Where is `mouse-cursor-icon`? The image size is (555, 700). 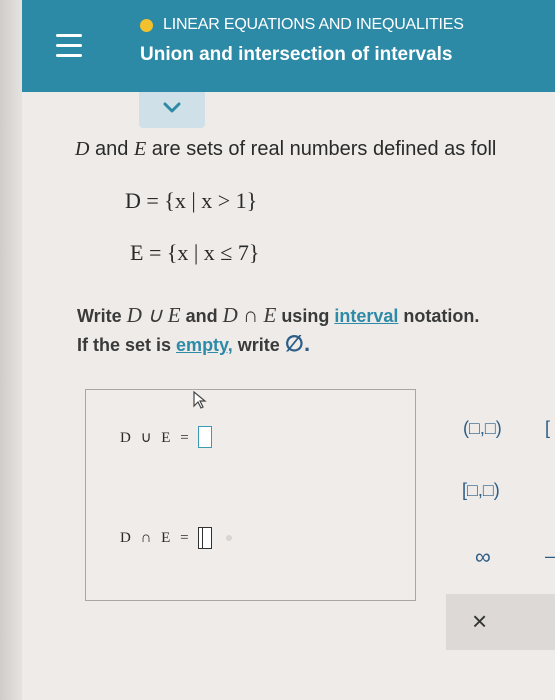 mouse-cursor-icon is located at coordinates (200, 399).